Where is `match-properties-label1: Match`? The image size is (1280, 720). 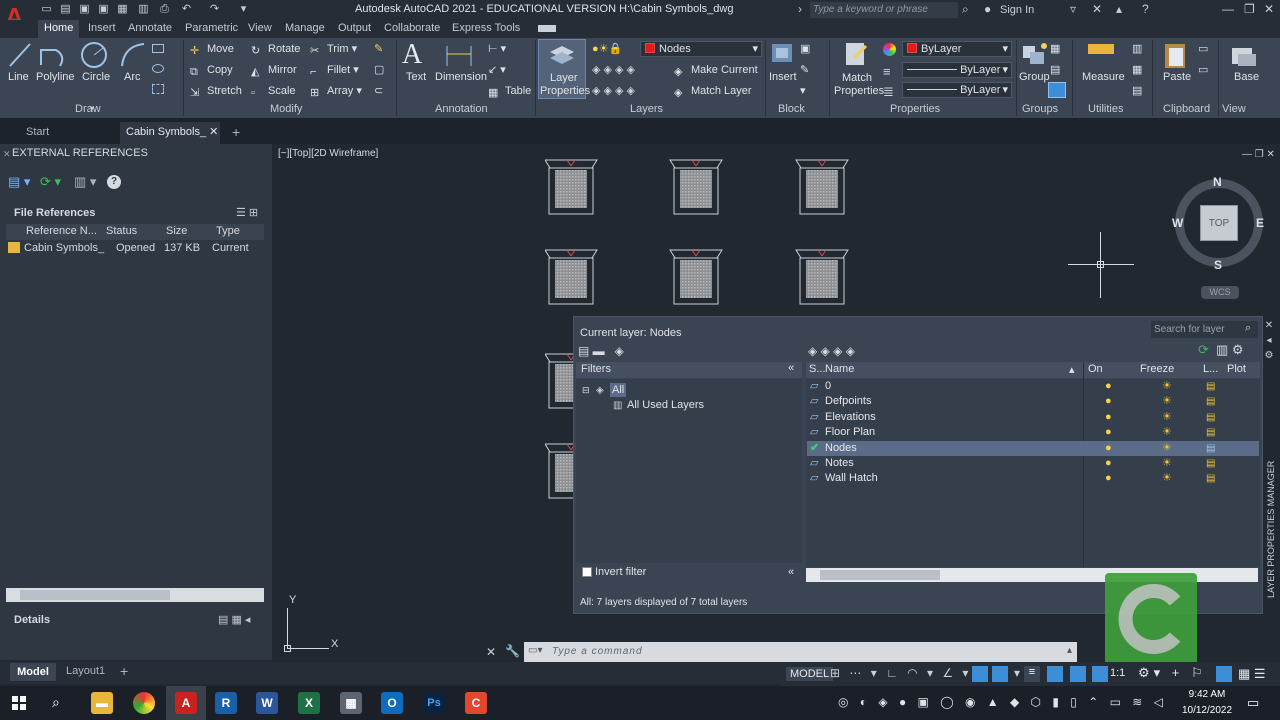 match-properties-label1: Match is located at coordinates (857, 78).